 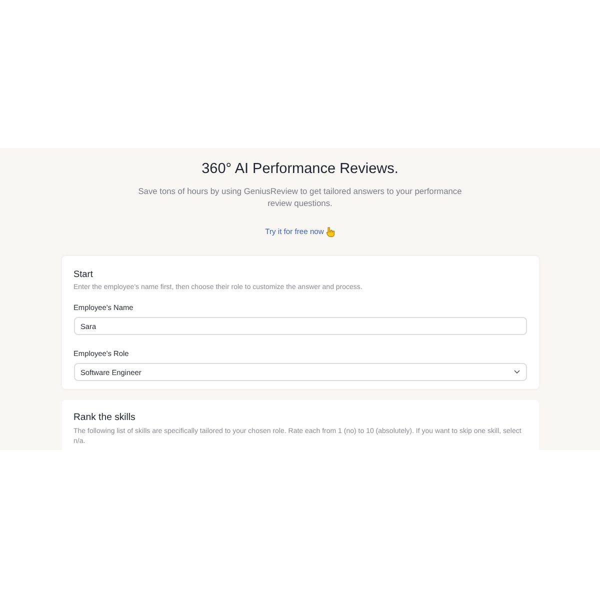 I want to click on pointing-hand-icon, so click(x=330, y=231).